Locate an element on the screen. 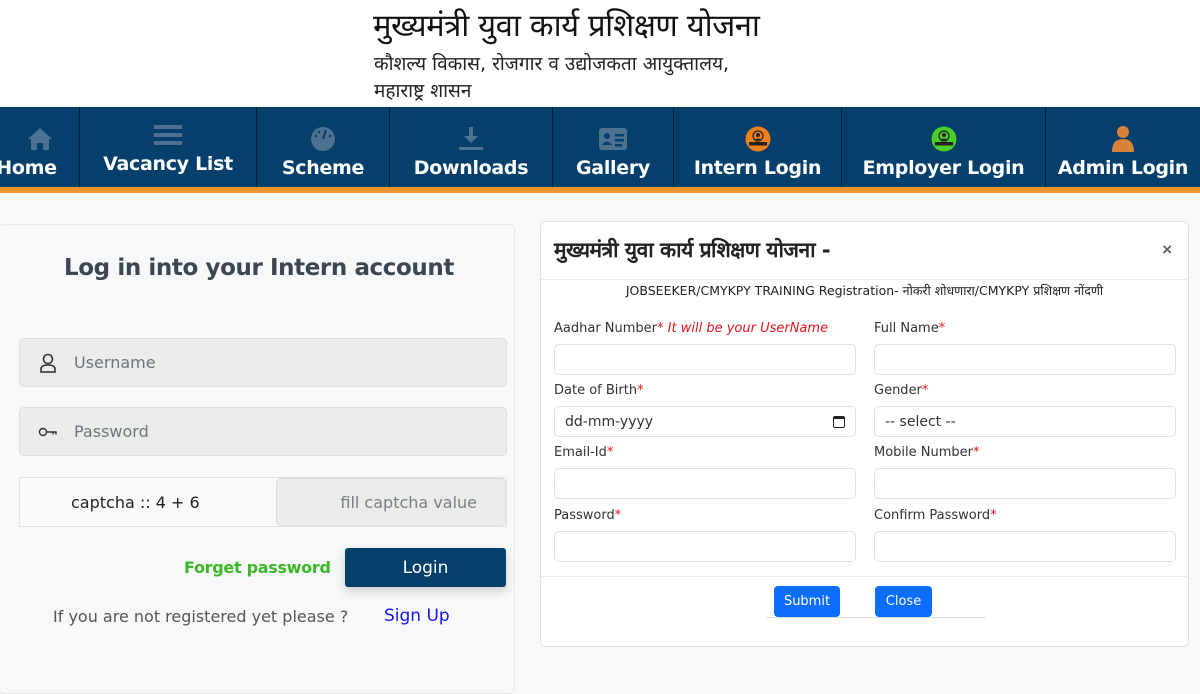  captcha-field is located at coordinates (391, 502).